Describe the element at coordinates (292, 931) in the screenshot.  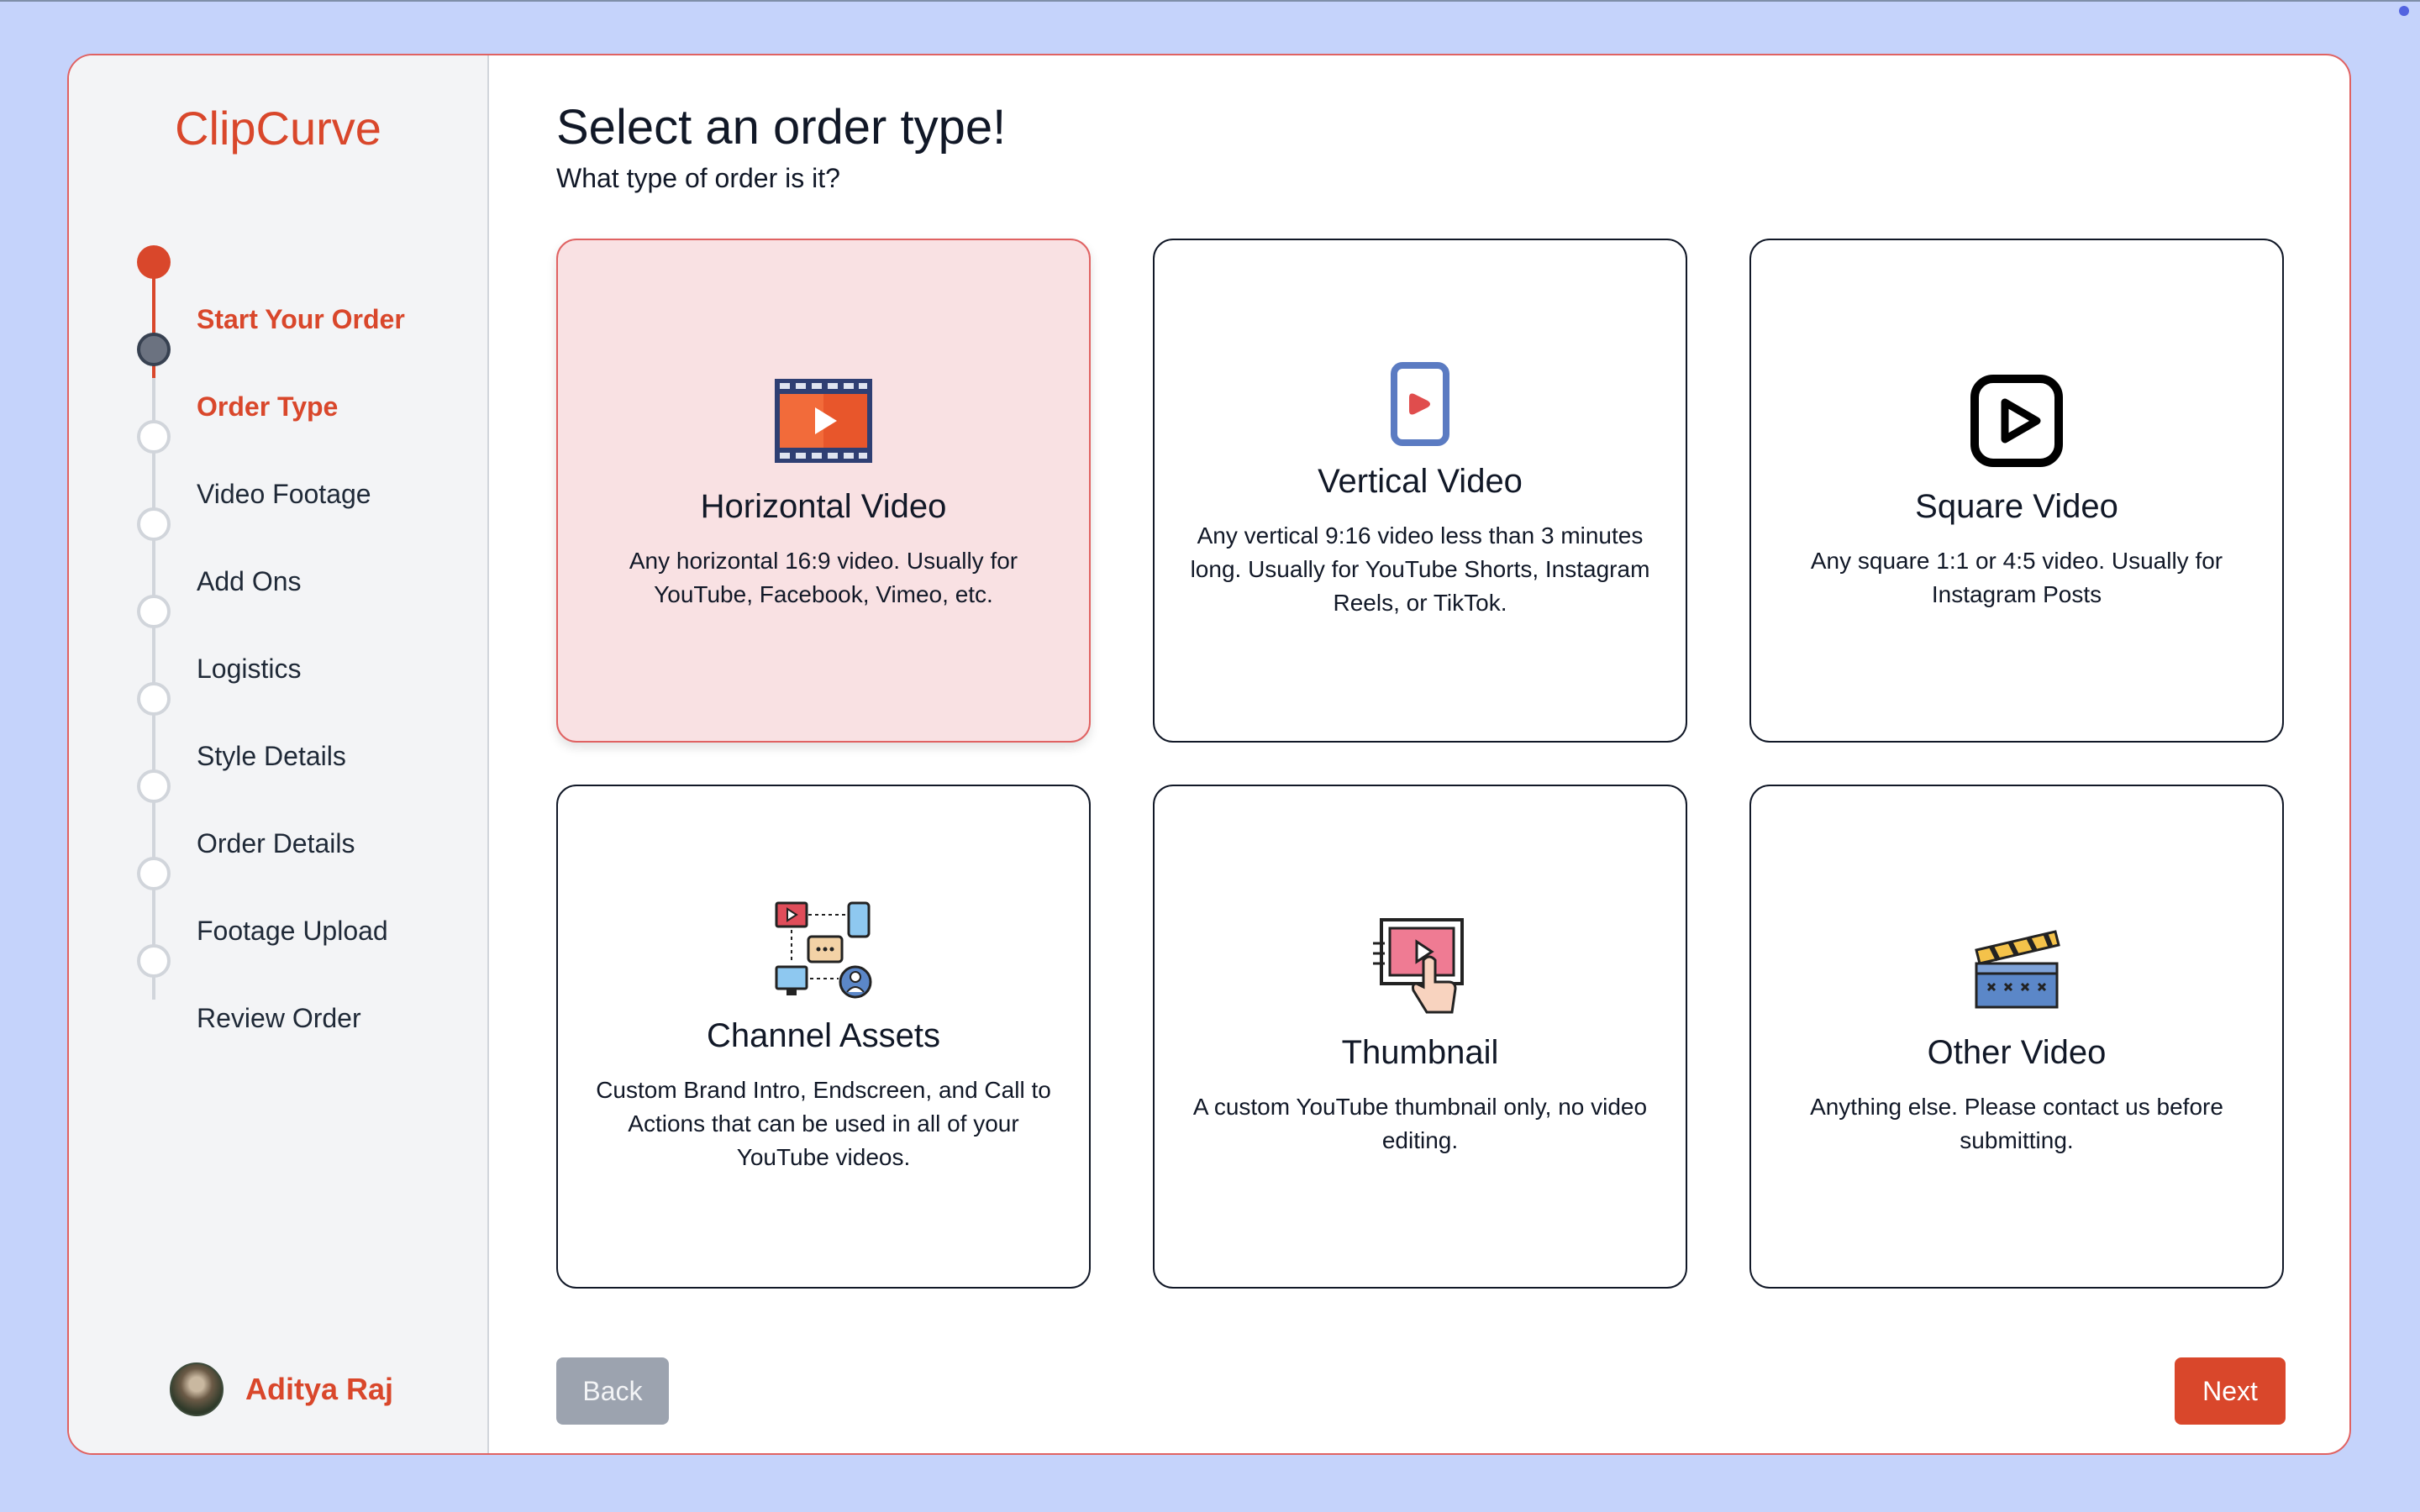
I see `step-footage-upload: Footage Upload` at that location.